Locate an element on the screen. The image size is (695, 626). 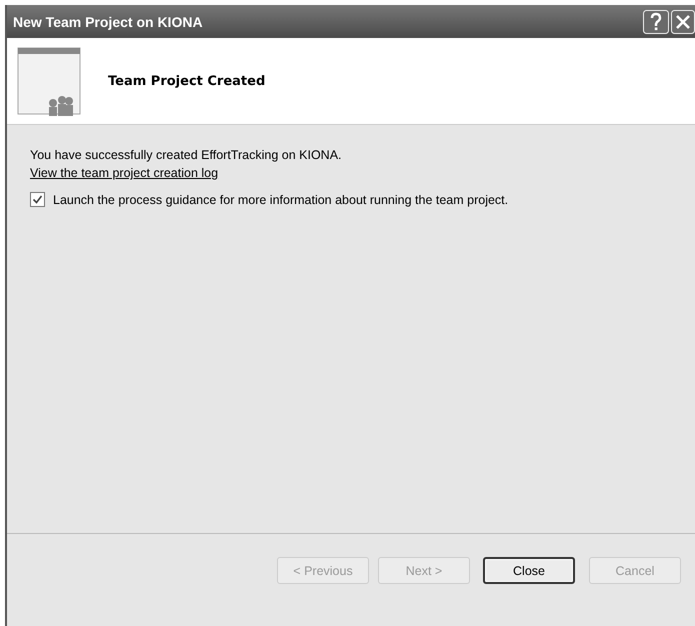
page-heading: Team Project Created is located at coordinates (187, 81).